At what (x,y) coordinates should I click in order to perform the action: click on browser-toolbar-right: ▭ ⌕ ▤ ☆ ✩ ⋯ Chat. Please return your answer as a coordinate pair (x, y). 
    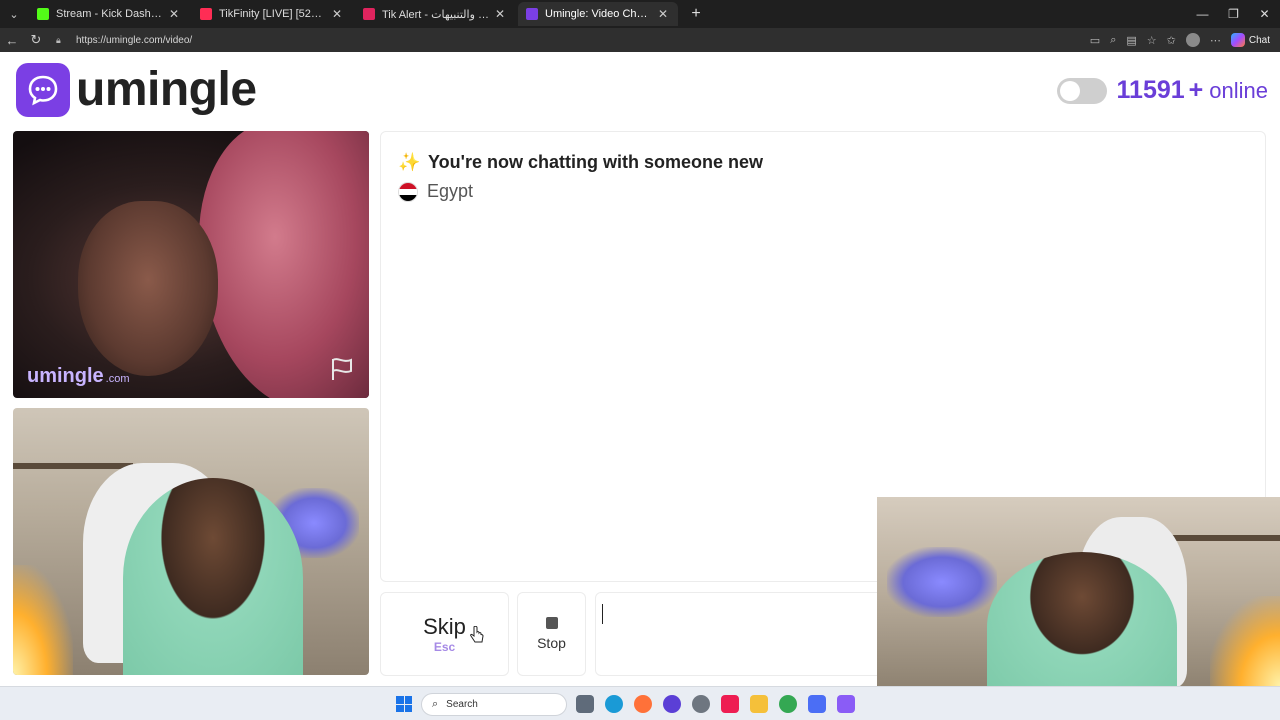
    Looking at the image, I should click on (1180, 40).